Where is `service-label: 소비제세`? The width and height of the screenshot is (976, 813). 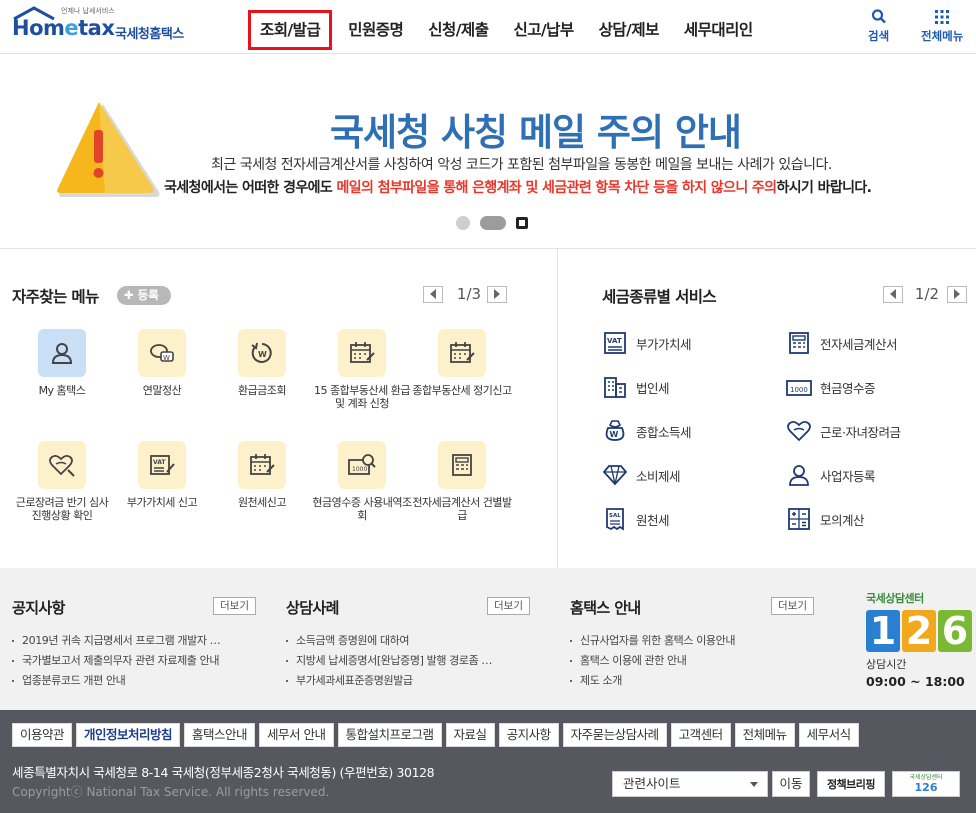
service-label: 소비제세 is located at coordinates (658, 476).